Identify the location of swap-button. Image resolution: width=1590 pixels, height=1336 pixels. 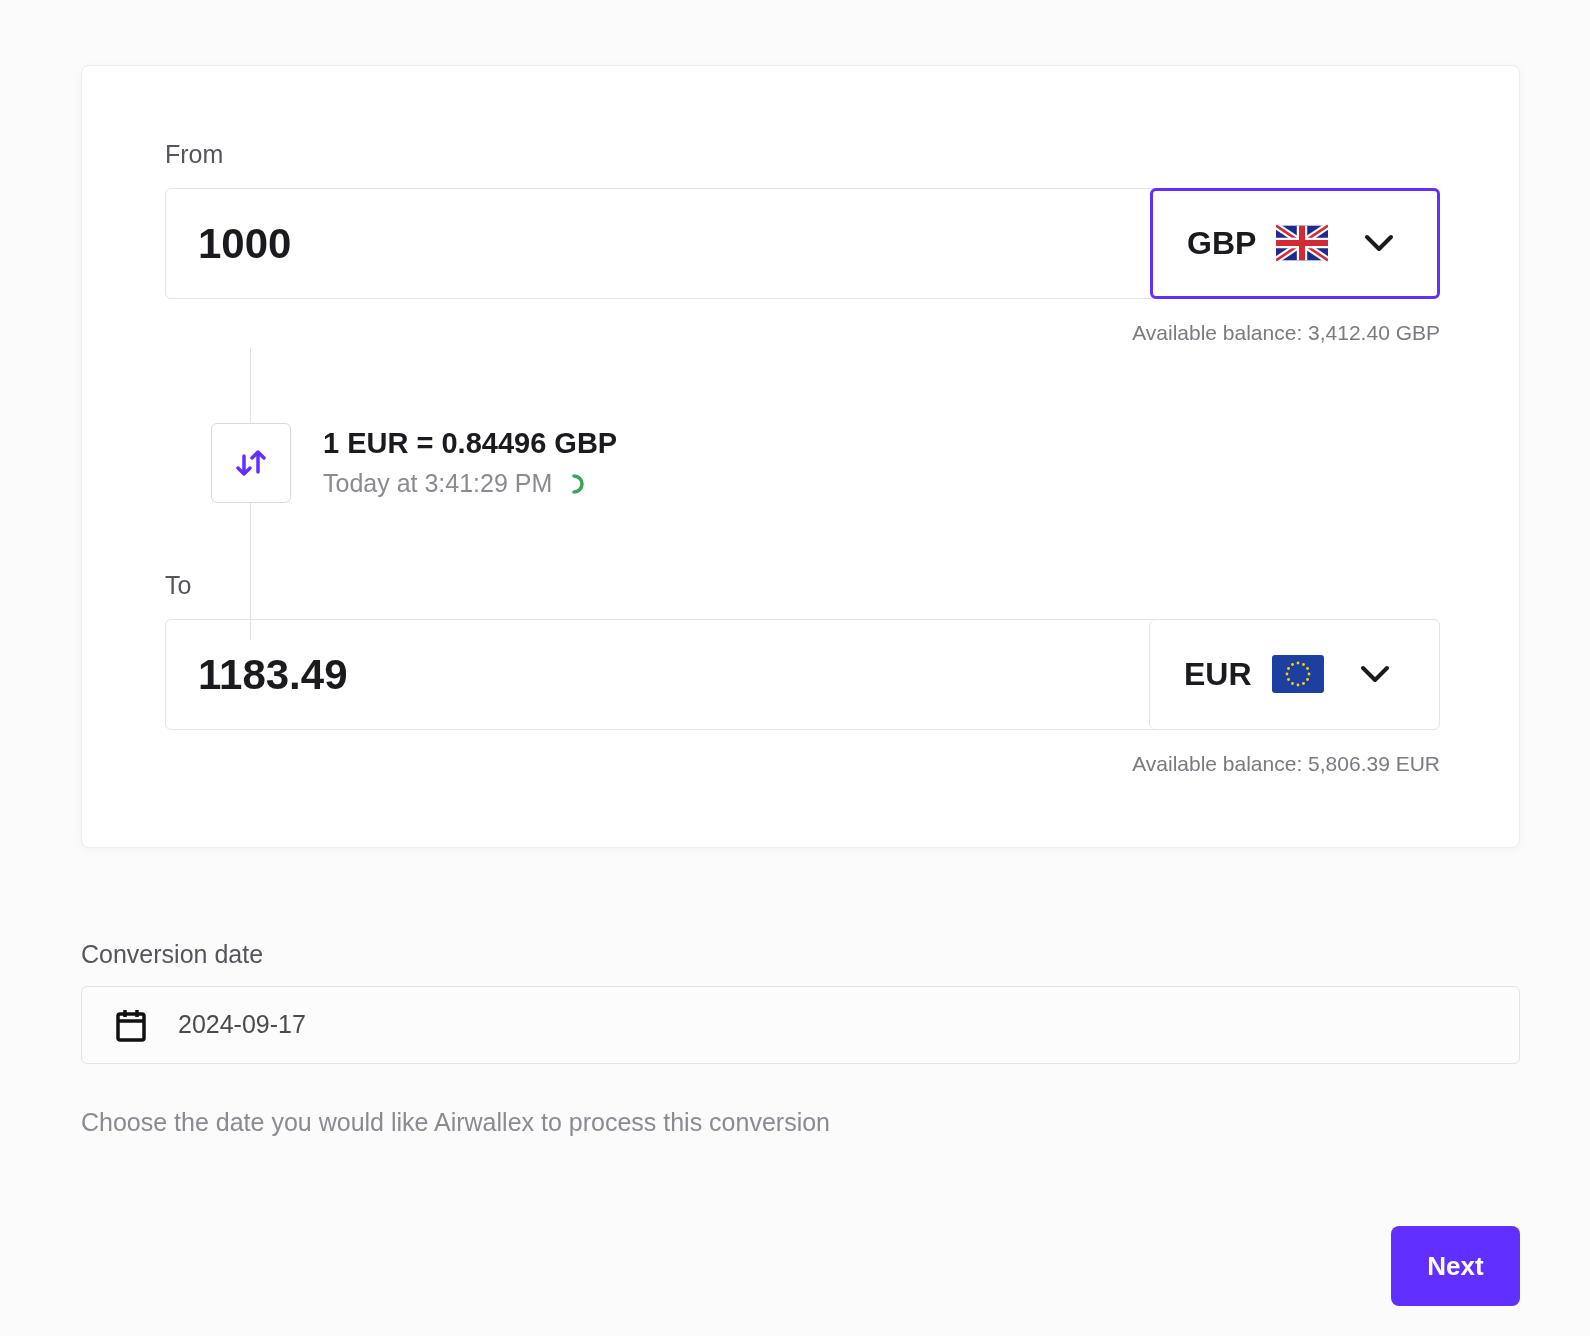
(251, 463).